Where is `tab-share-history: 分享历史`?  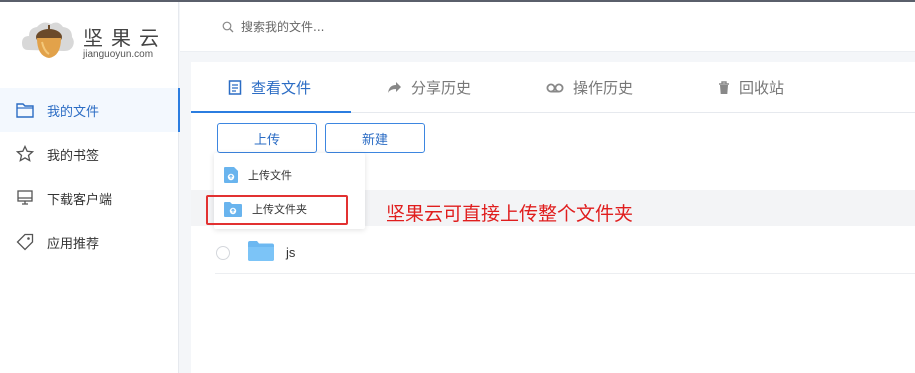
tab-share-history: 分享历史 is located at coordinates (429, 87).